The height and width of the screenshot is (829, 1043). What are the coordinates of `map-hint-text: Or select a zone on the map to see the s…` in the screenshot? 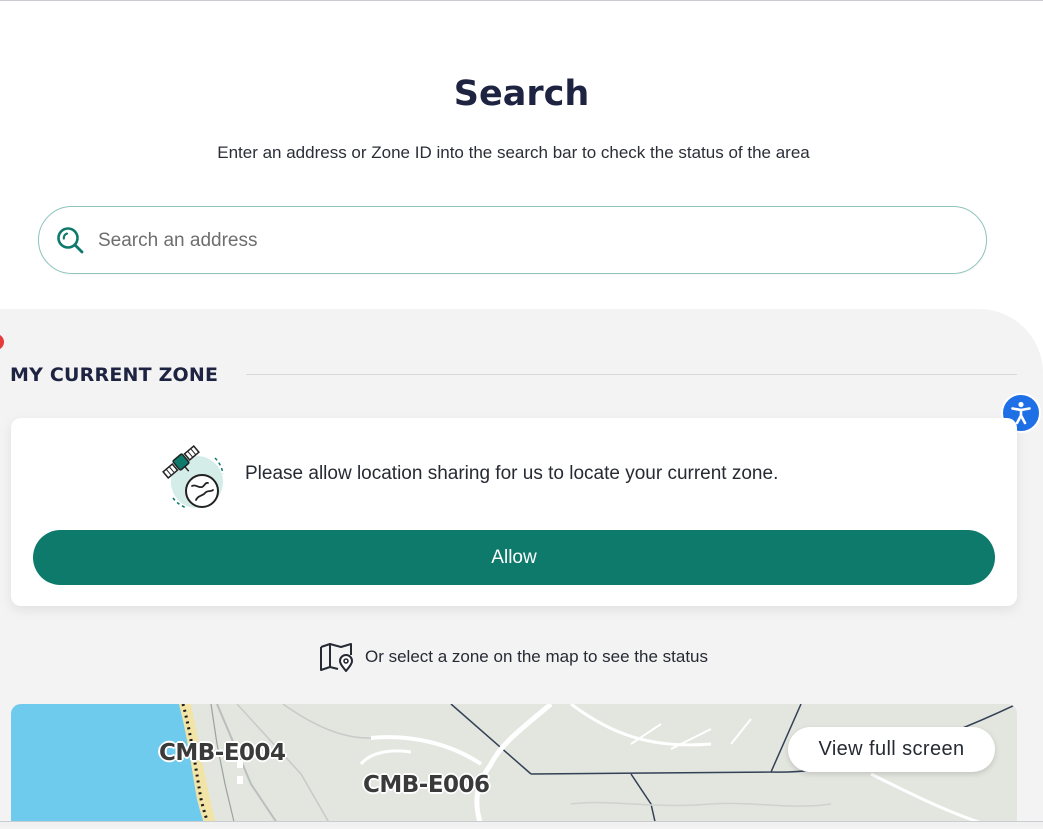 It's located at (536, 656).